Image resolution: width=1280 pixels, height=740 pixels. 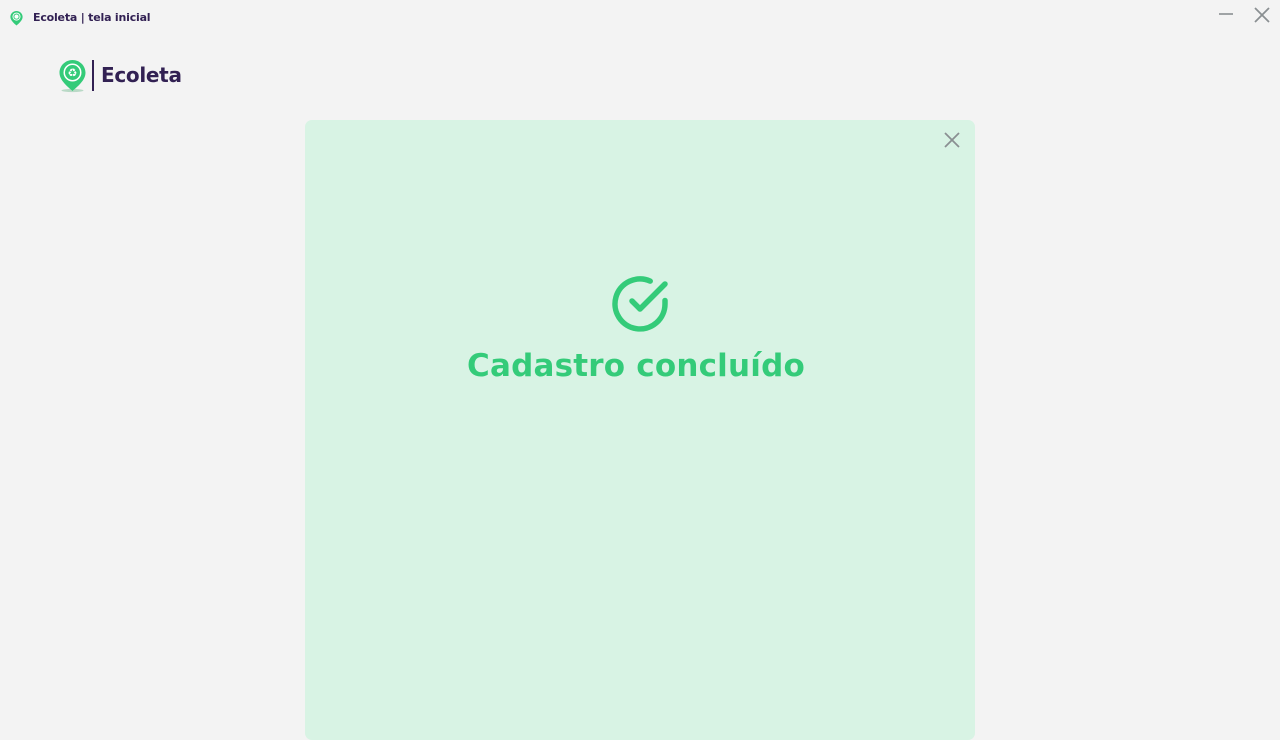 I want to click on map-pin-recycle-icon: ♻, so click(x=72, y=76).